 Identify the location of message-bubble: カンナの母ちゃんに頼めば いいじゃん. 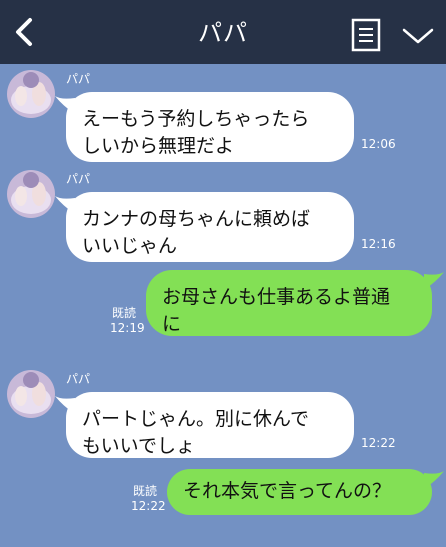
(210, 227).